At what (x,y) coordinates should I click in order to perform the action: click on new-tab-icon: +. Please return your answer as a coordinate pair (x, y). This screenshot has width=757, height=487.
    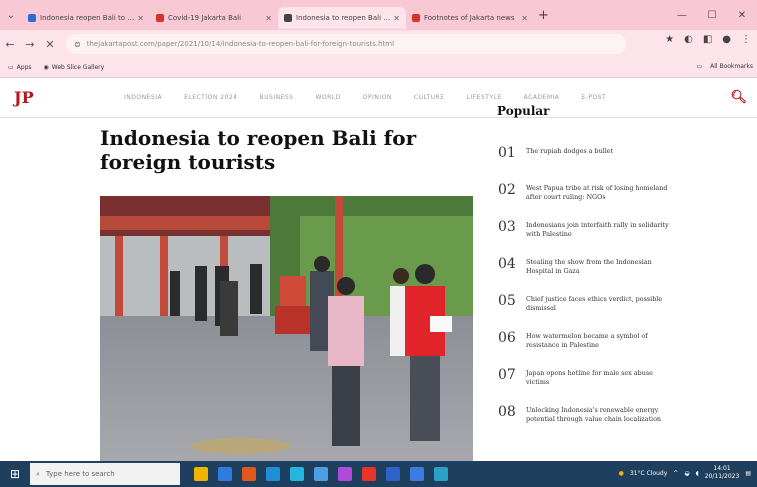
    Looking at the image, I should click on (543, 15).